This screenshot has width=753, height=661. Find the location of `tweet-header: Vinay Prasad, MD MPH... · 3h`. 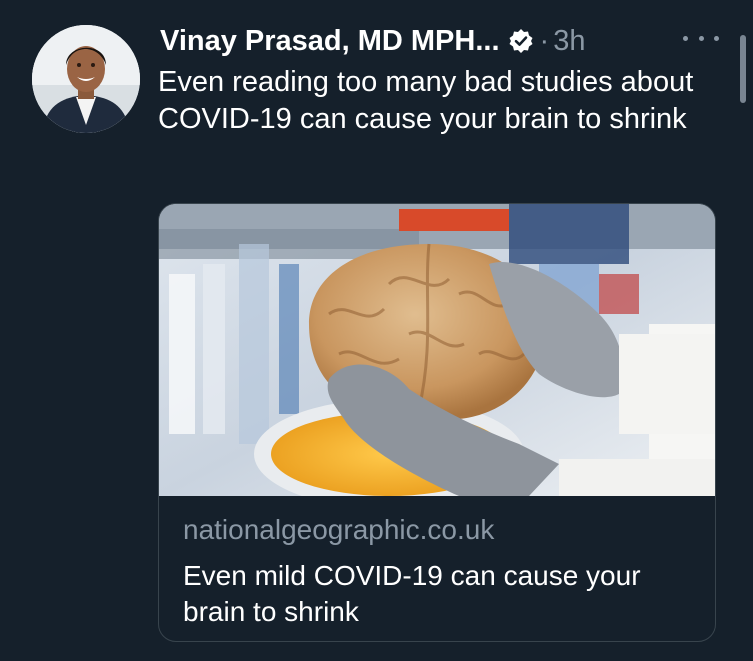

tweet-header: Vinay Prasad, MD MPH... · 3h is located at coordinates (372, 41).